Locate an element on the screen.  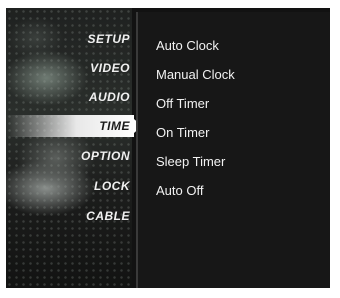
tab-option: OPTION is located at coordinates (107, 156).